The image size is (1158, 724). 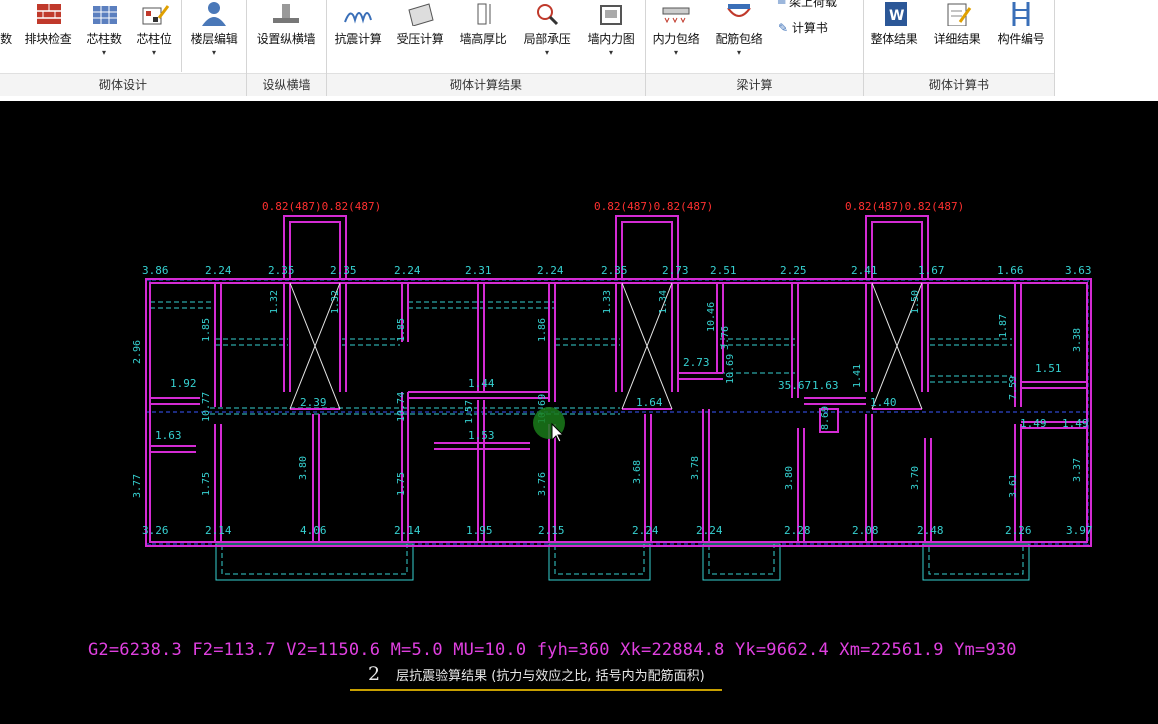 What do you see at coordinates (547, 13) in the screenshot?
I see `magnifier-icon` at bounding box center [547, 13].